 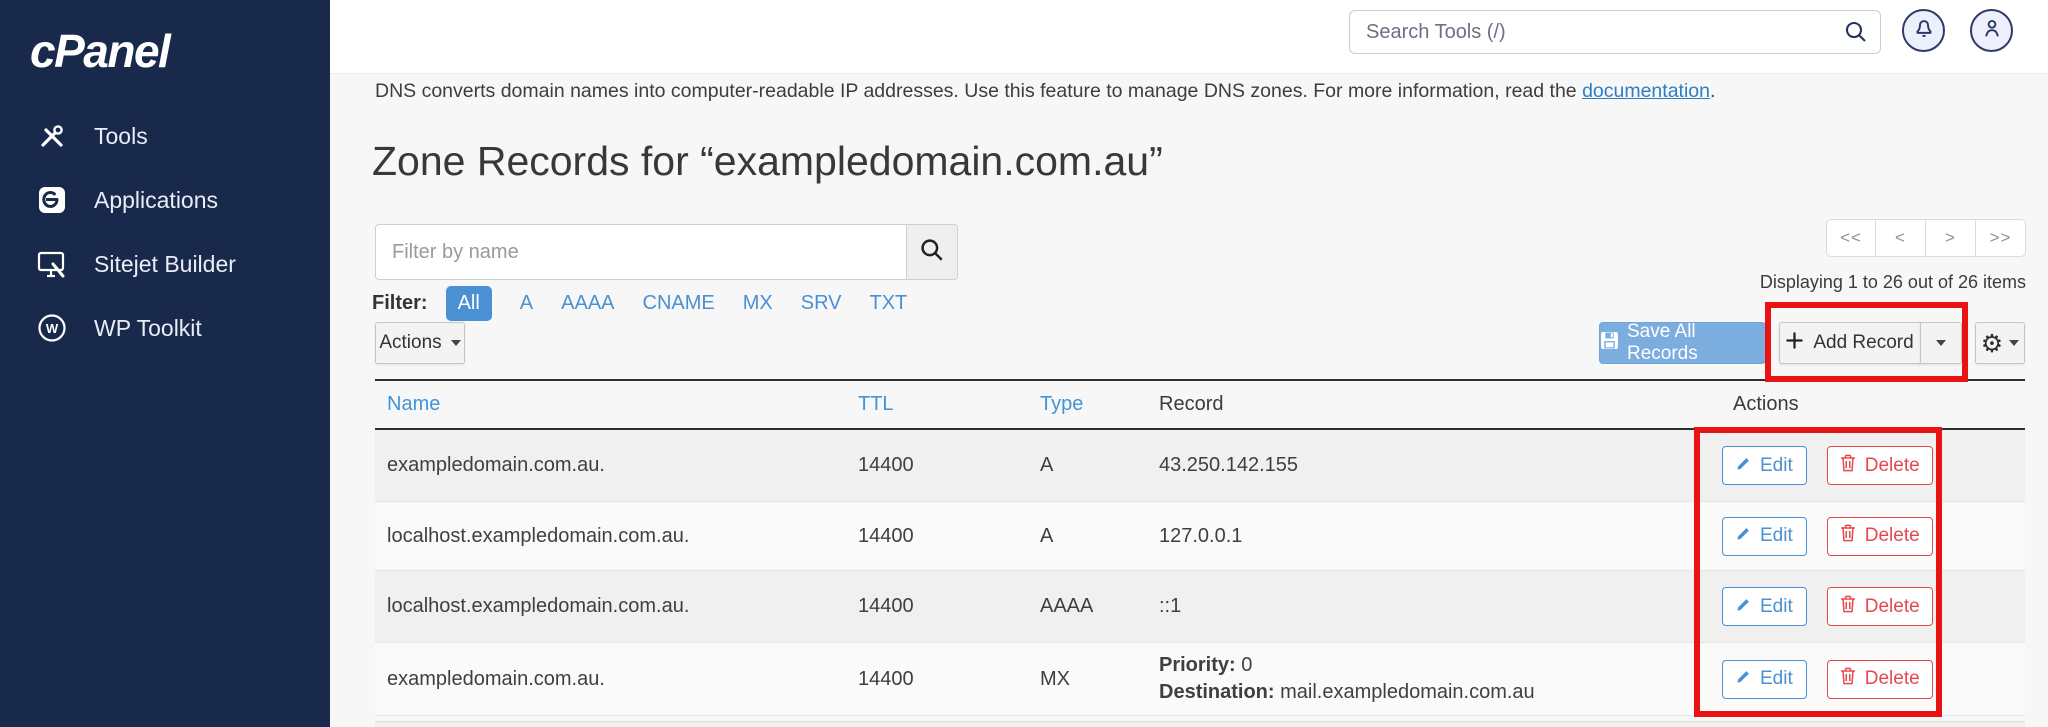 I want to click on documentation-link: documentation, so click(x=1646, y=91).